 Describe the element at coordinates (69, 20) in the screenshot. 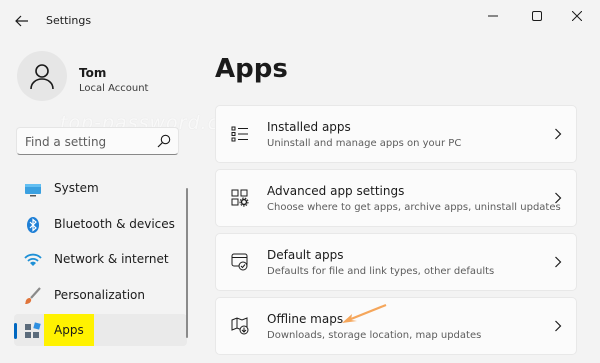

I see `app-title: Settings` at that location.